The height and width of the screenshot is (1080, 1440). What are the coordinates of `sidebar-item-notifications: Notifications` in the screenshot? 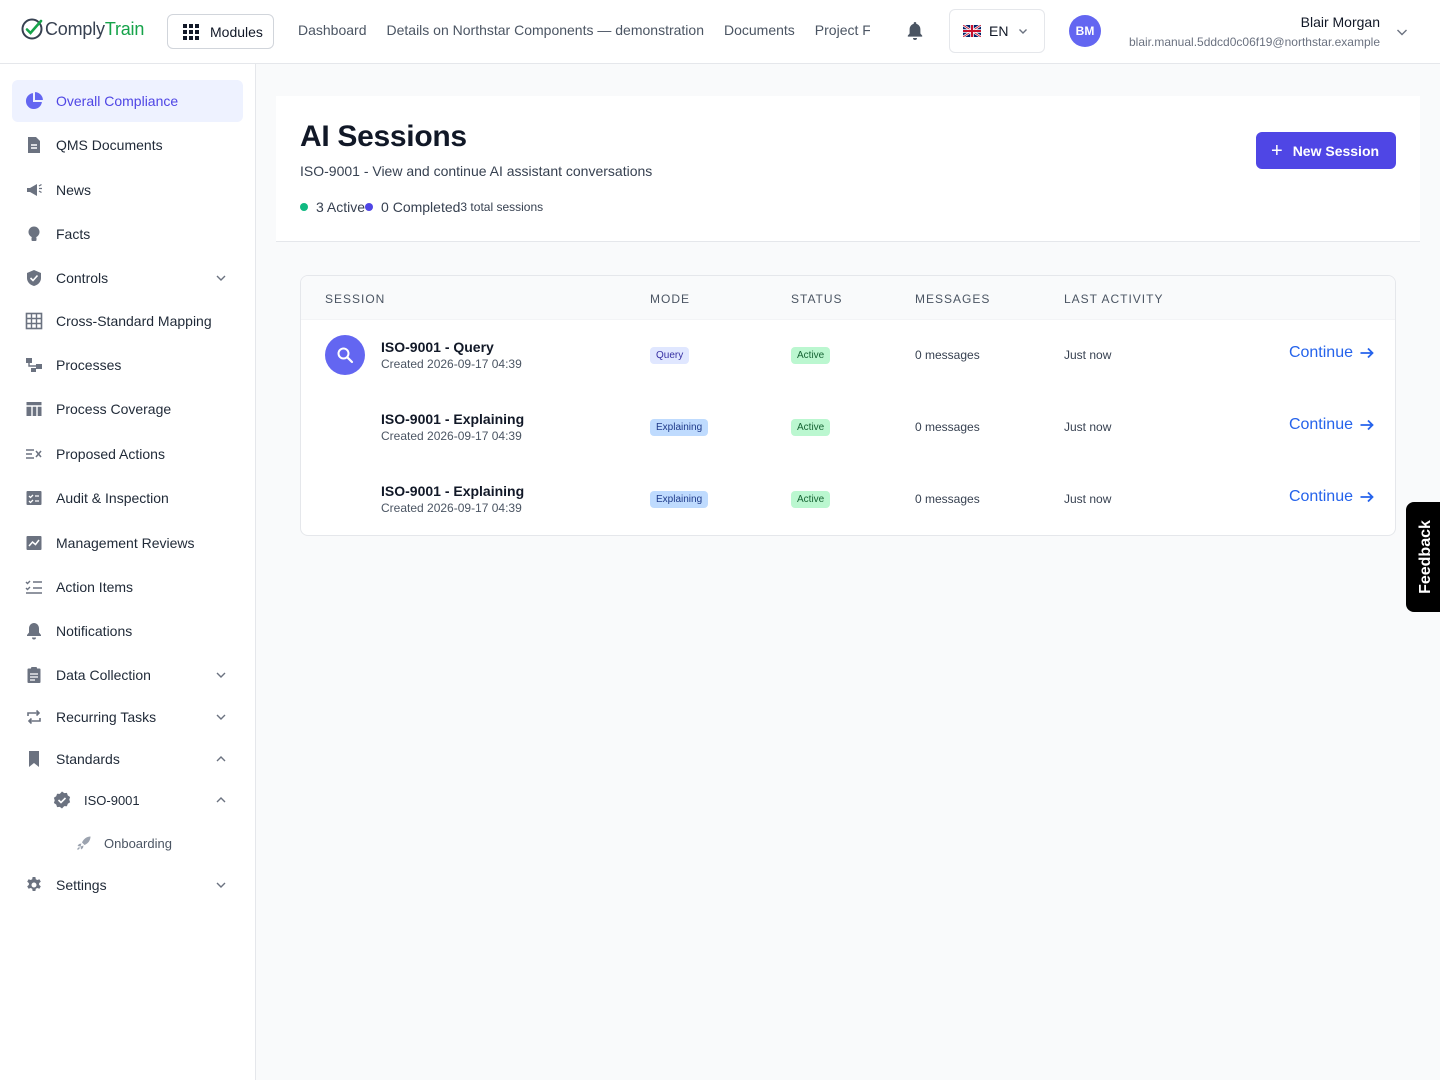 It's located at (127, 631).